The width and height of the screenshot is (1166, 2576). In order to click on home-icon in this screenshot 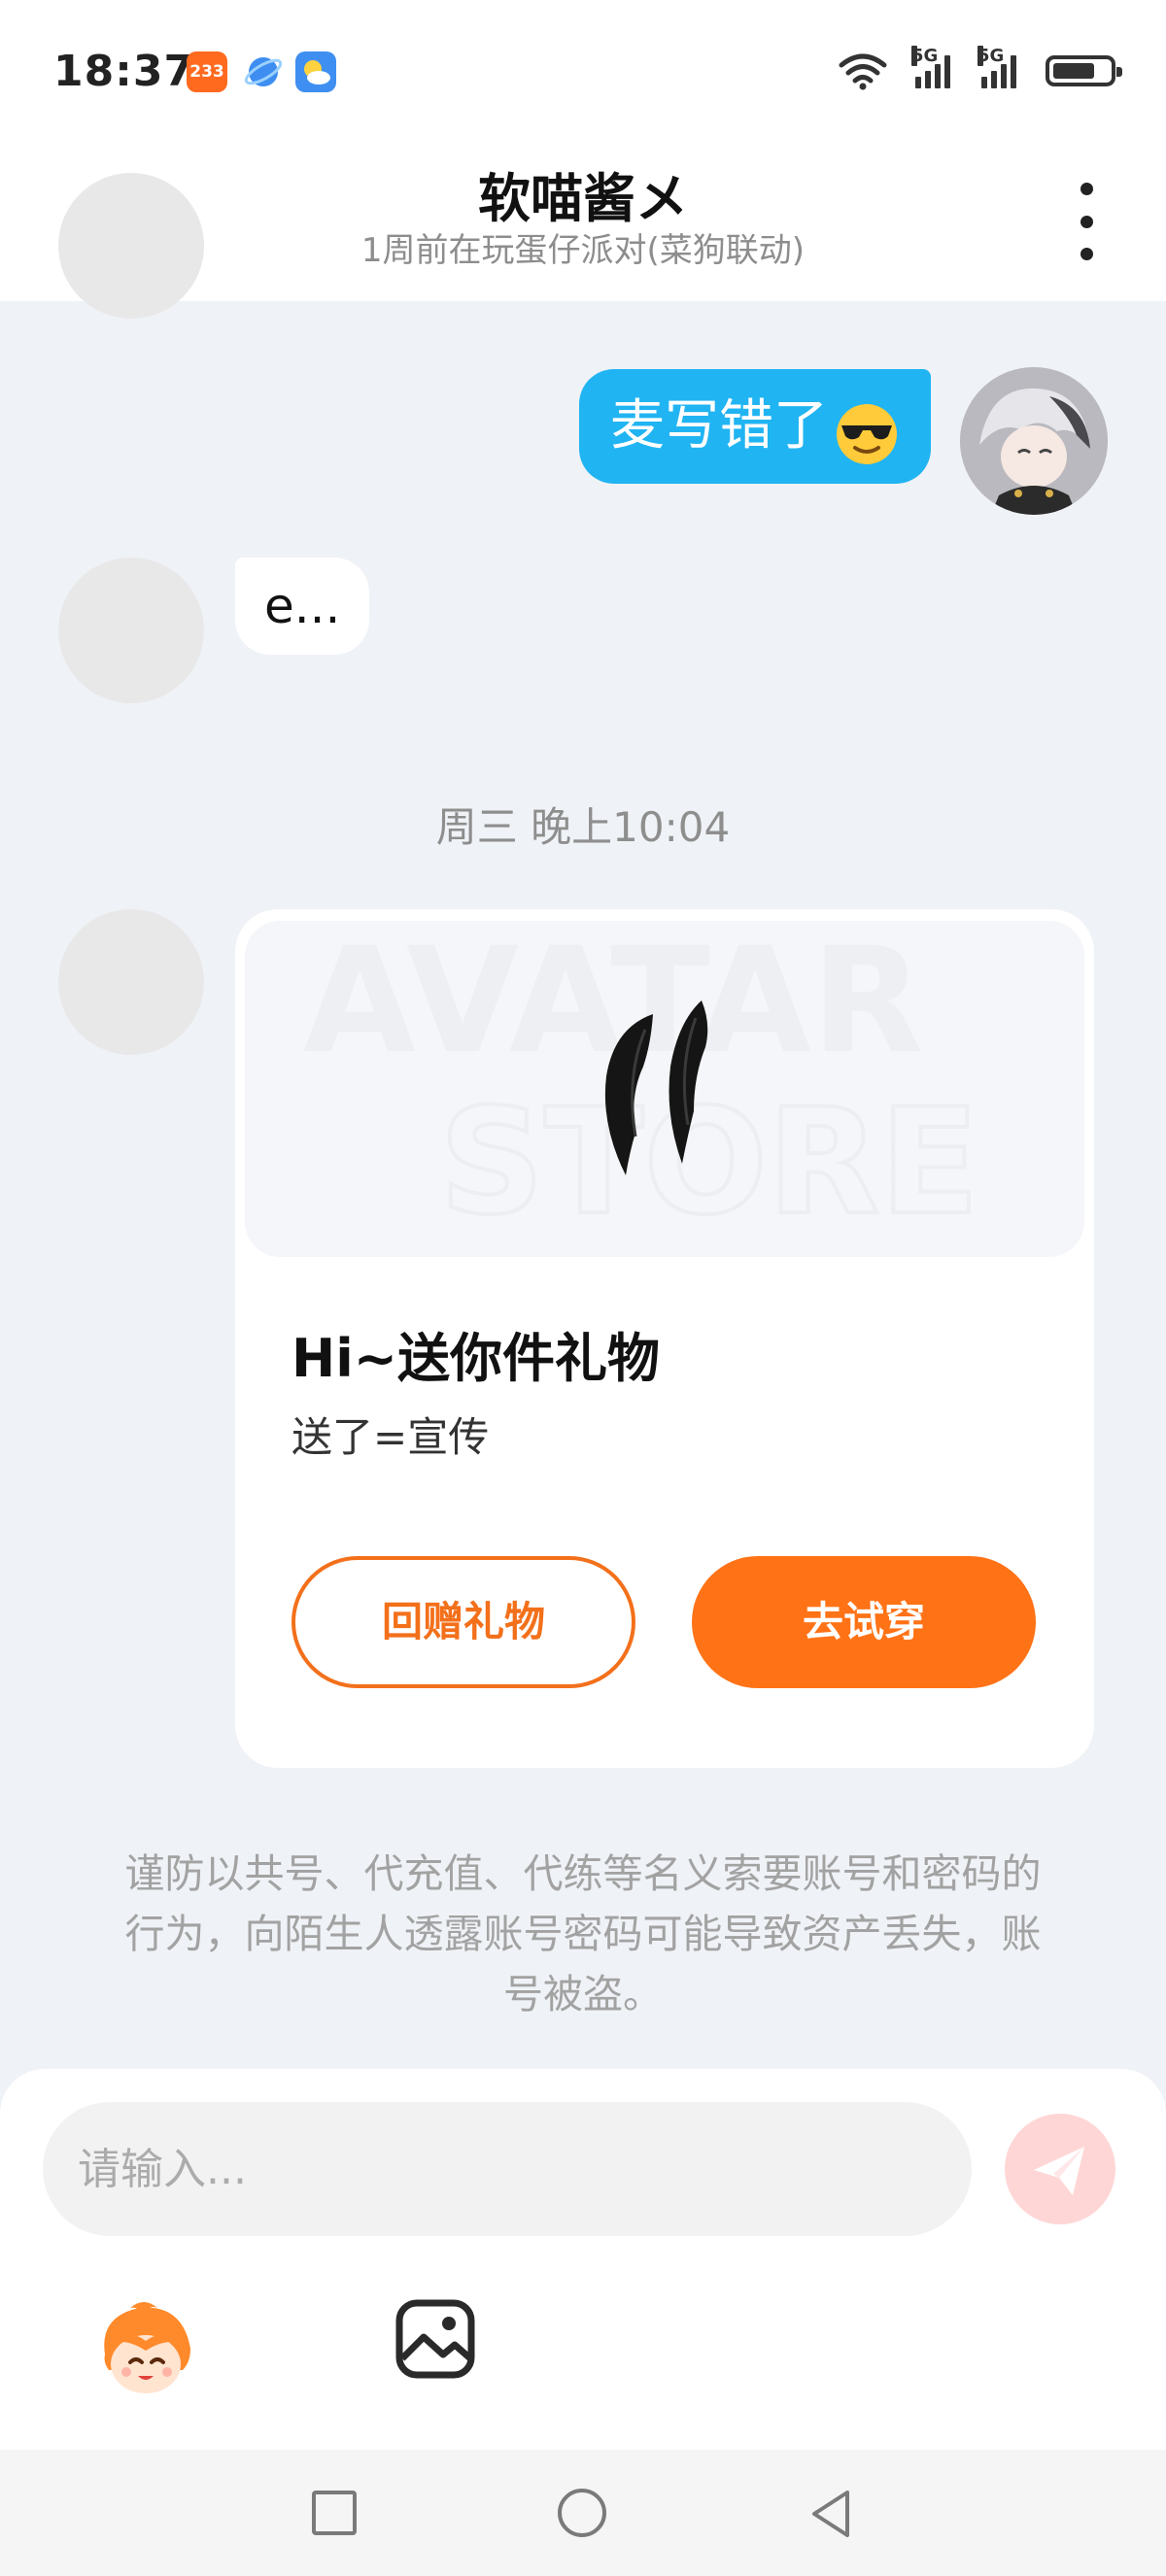, I will do `click(582, 2513)`.